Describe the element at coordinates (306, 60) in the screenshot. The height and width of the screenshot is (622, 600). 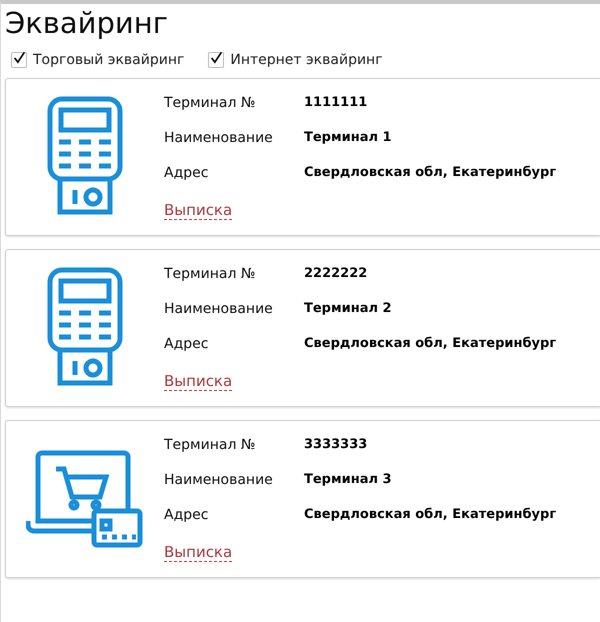
I see `checkbox-label: Интернет эквайринг` at that location.